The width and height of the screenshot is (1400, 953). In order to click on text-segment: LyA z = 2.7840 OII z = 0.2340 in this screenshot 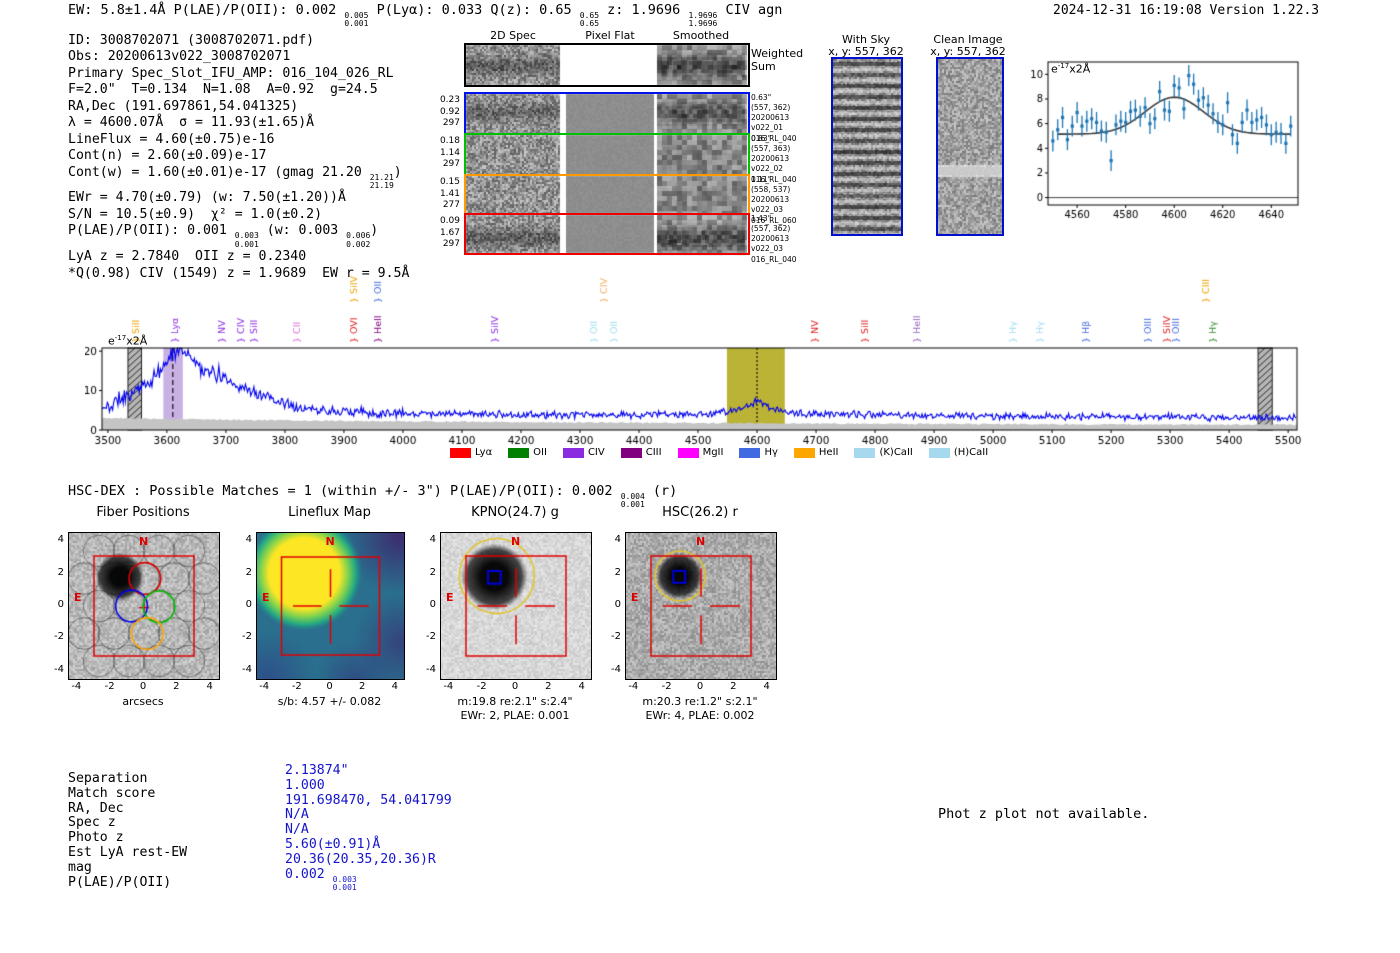, I will do `click(187, 257)`.